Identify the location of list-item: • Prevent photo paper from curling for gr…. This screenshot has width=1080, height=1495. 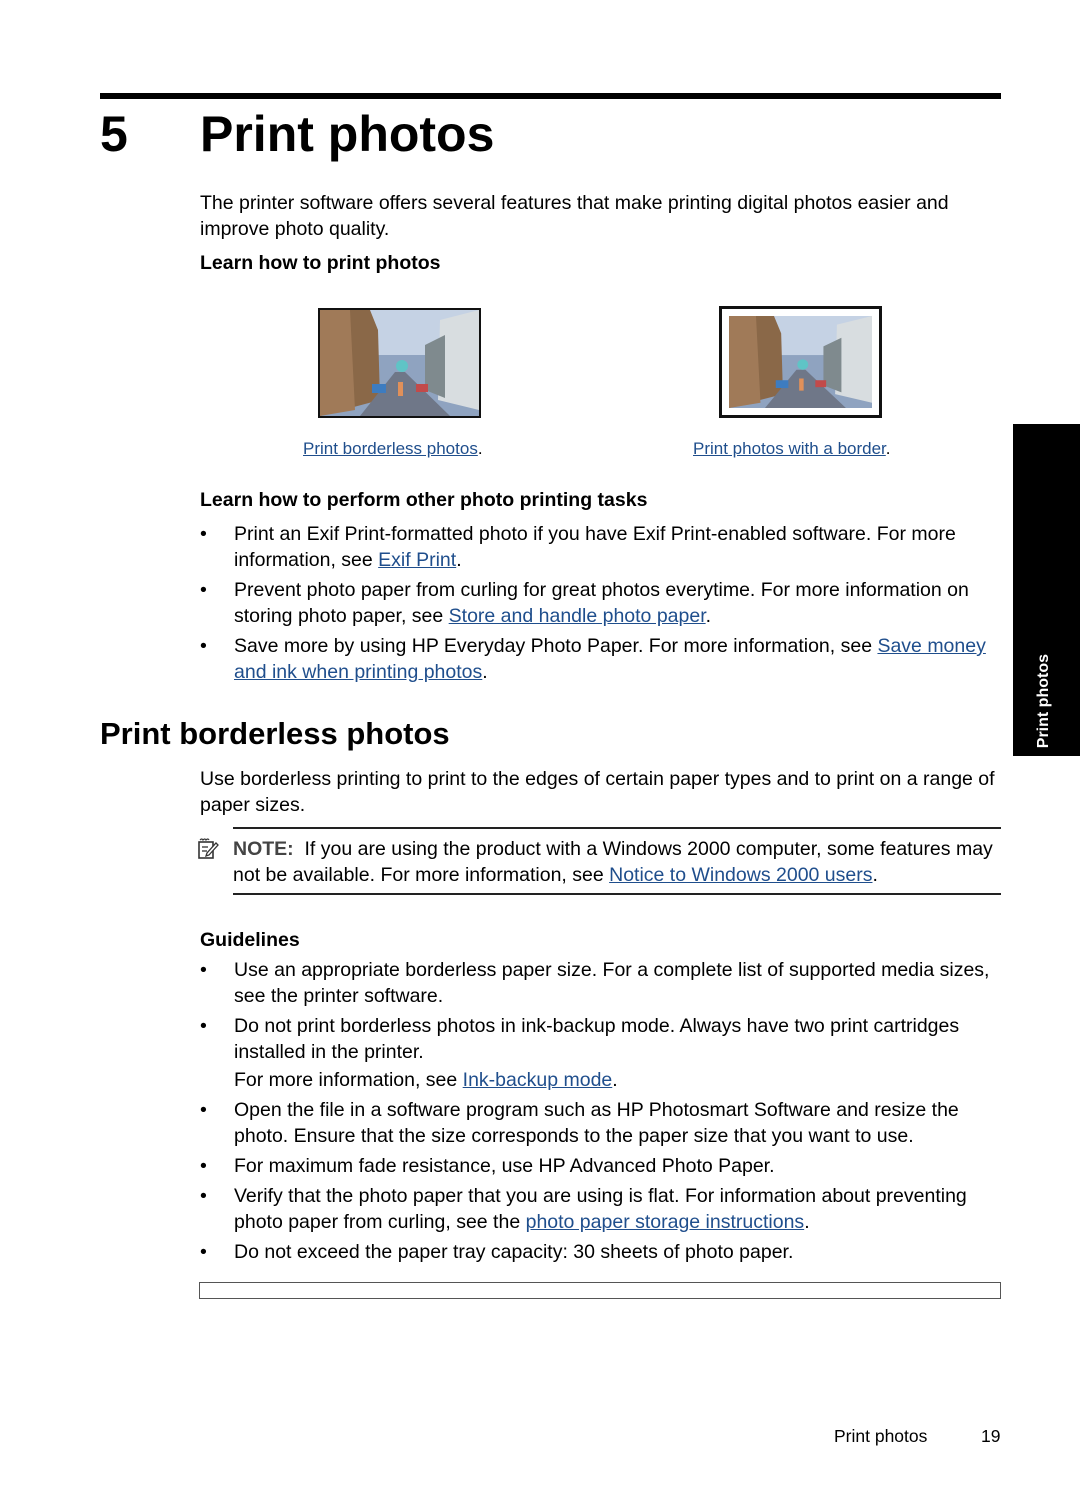
(584, 603).